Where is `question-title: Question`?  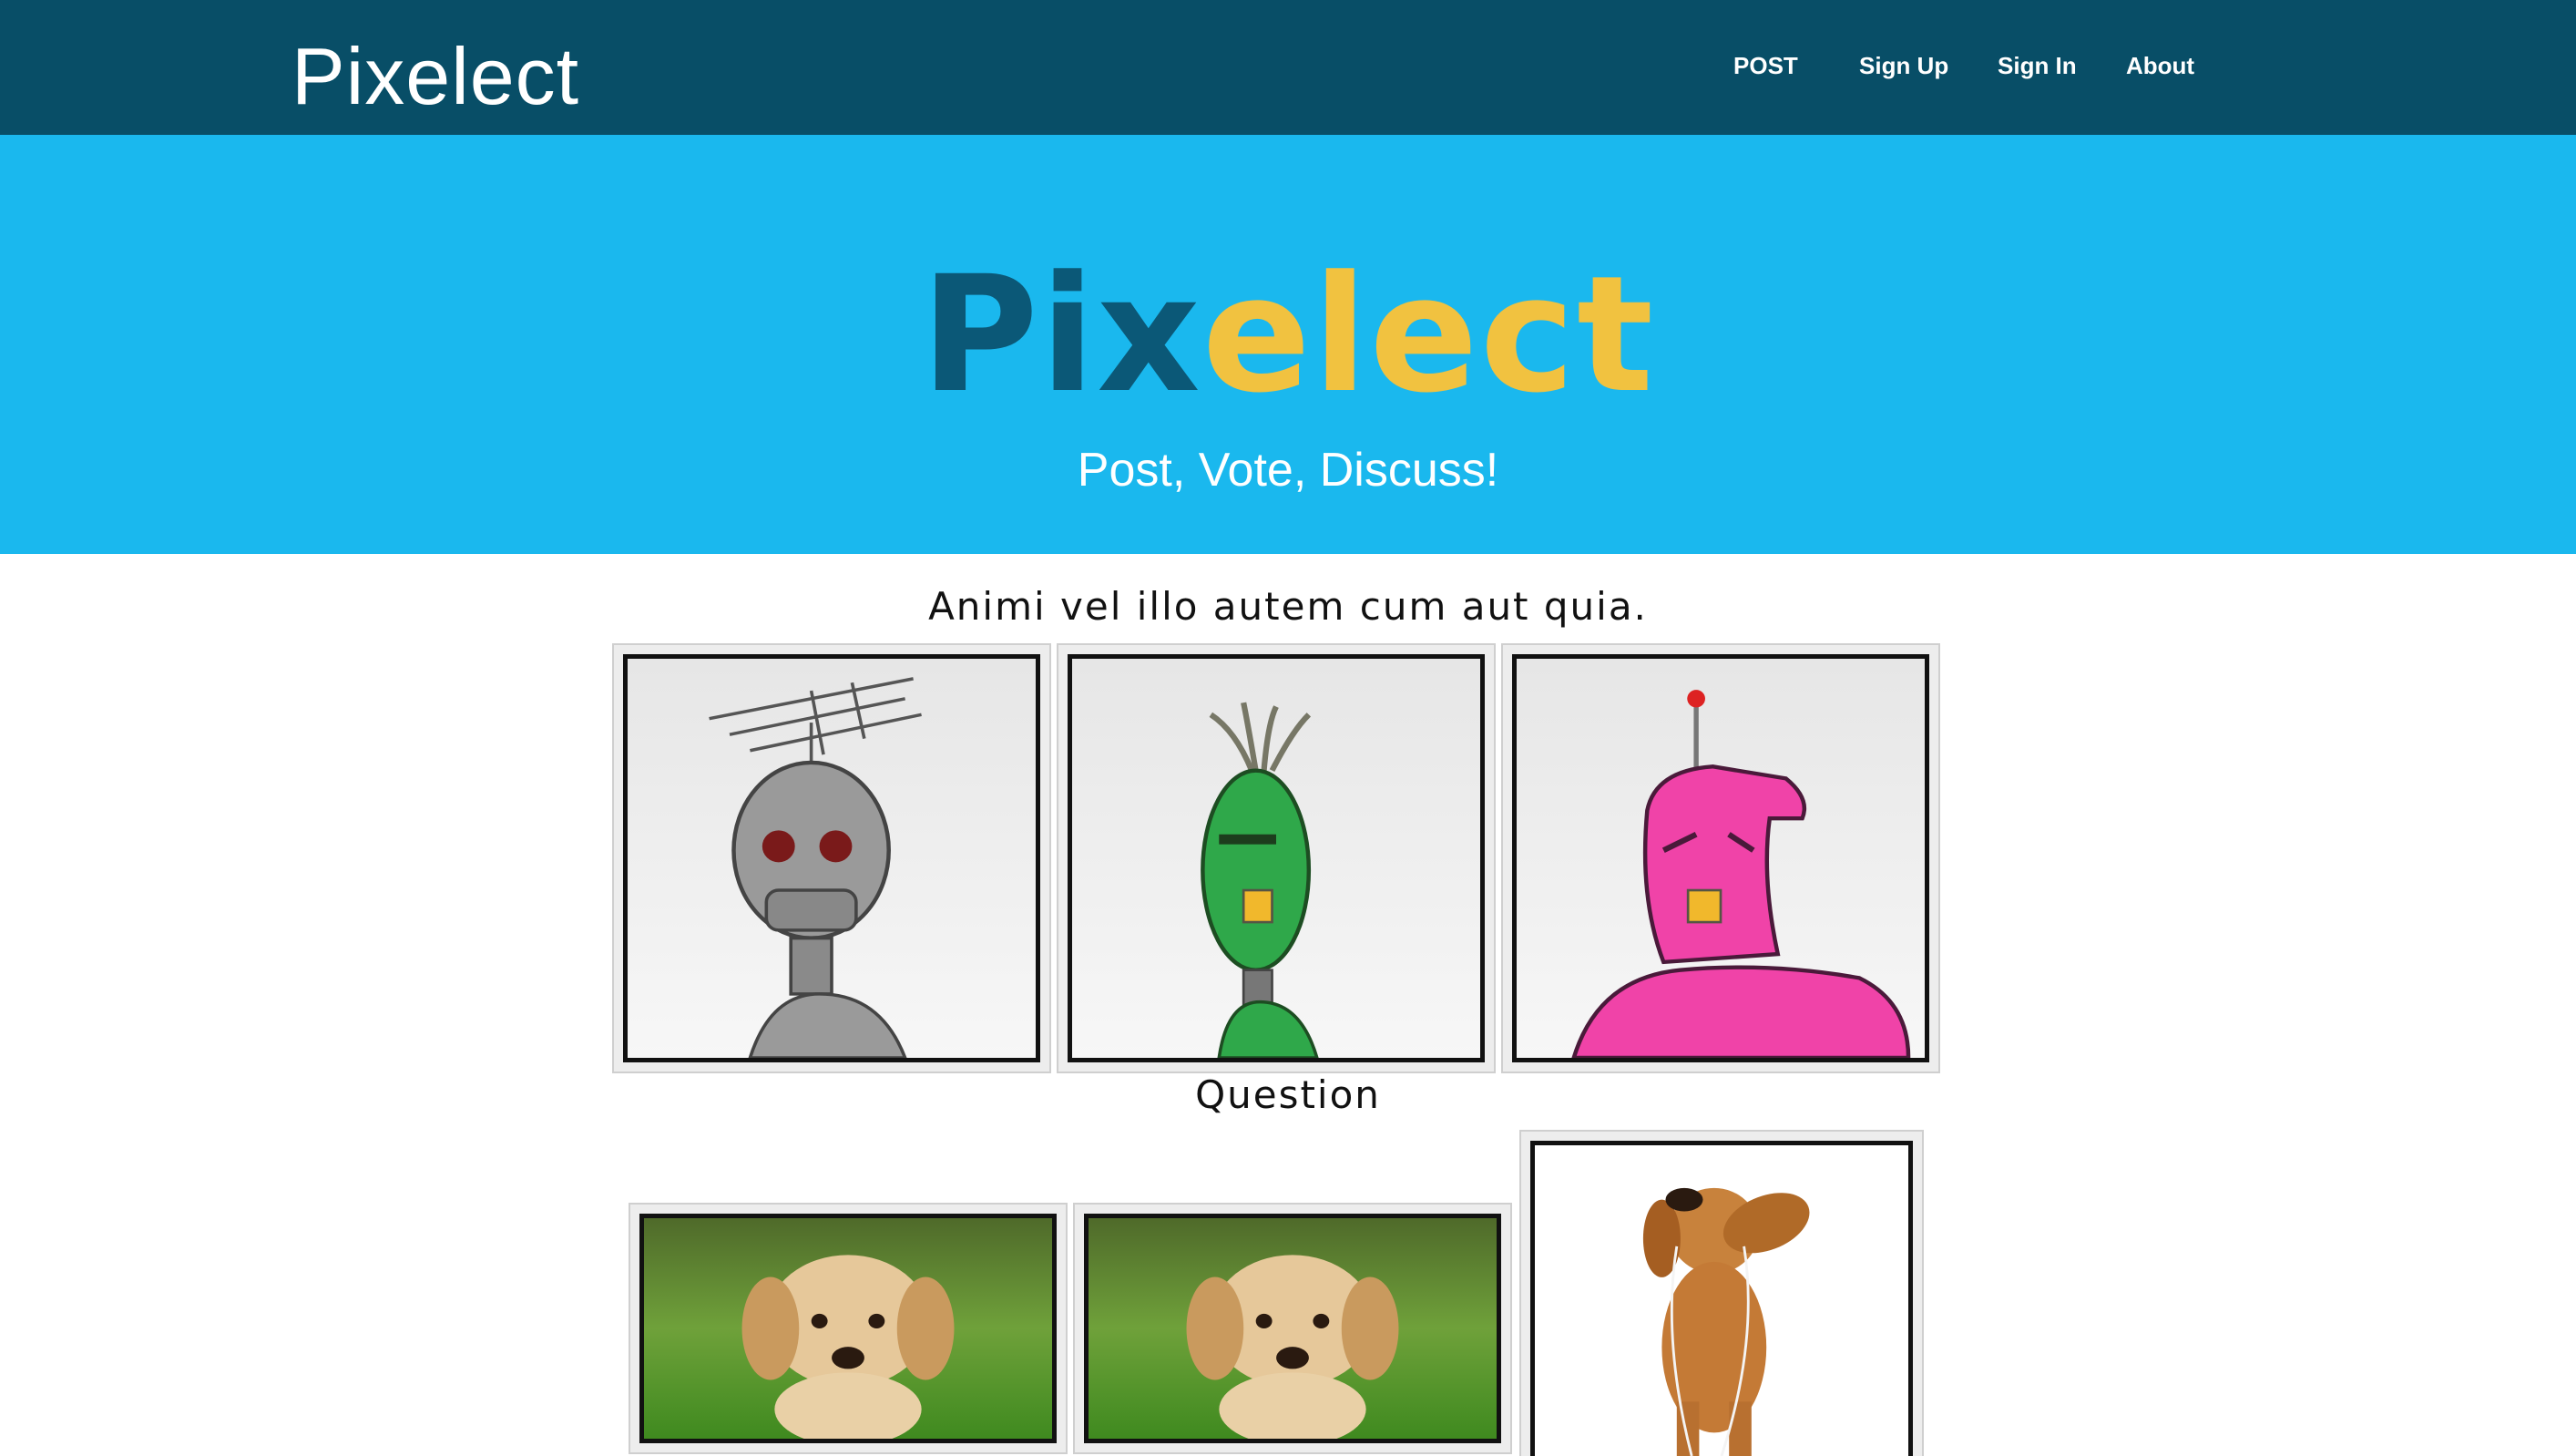
question-title: Question is located at coordinates (1288, 1094).